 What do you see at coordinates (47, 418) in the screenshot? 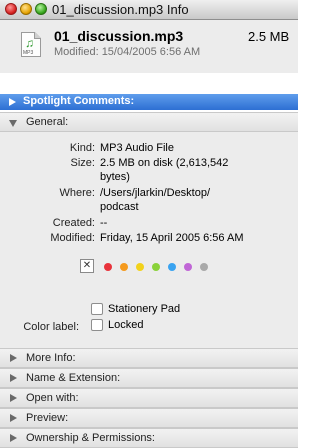
I see `preview-label: Preview:` at bounding box center [47, 418].